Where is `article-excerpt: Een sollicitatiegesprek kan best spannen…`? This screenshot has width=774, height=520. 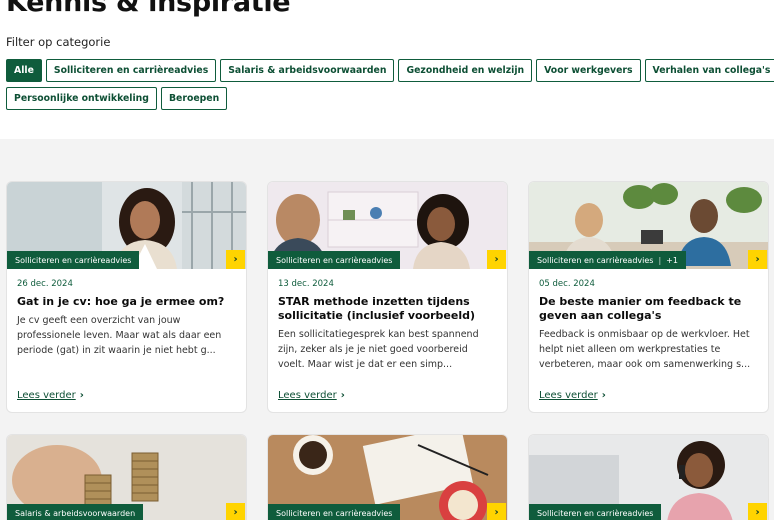
article-excerpt: Een sollicitatiegesprek kan best spannen… is located at coordinates (378, 349).